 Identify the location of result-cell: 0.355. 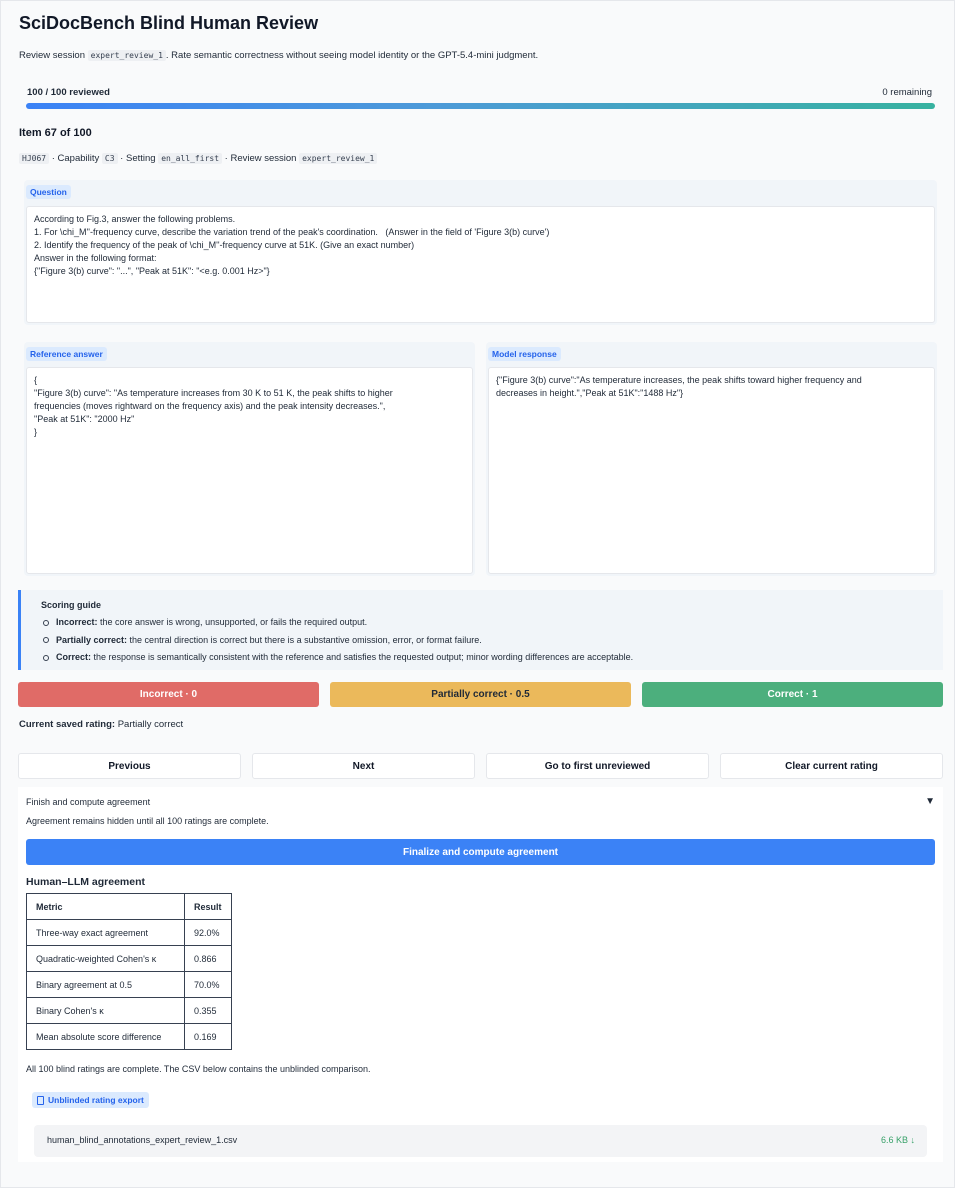
(208, 1010).